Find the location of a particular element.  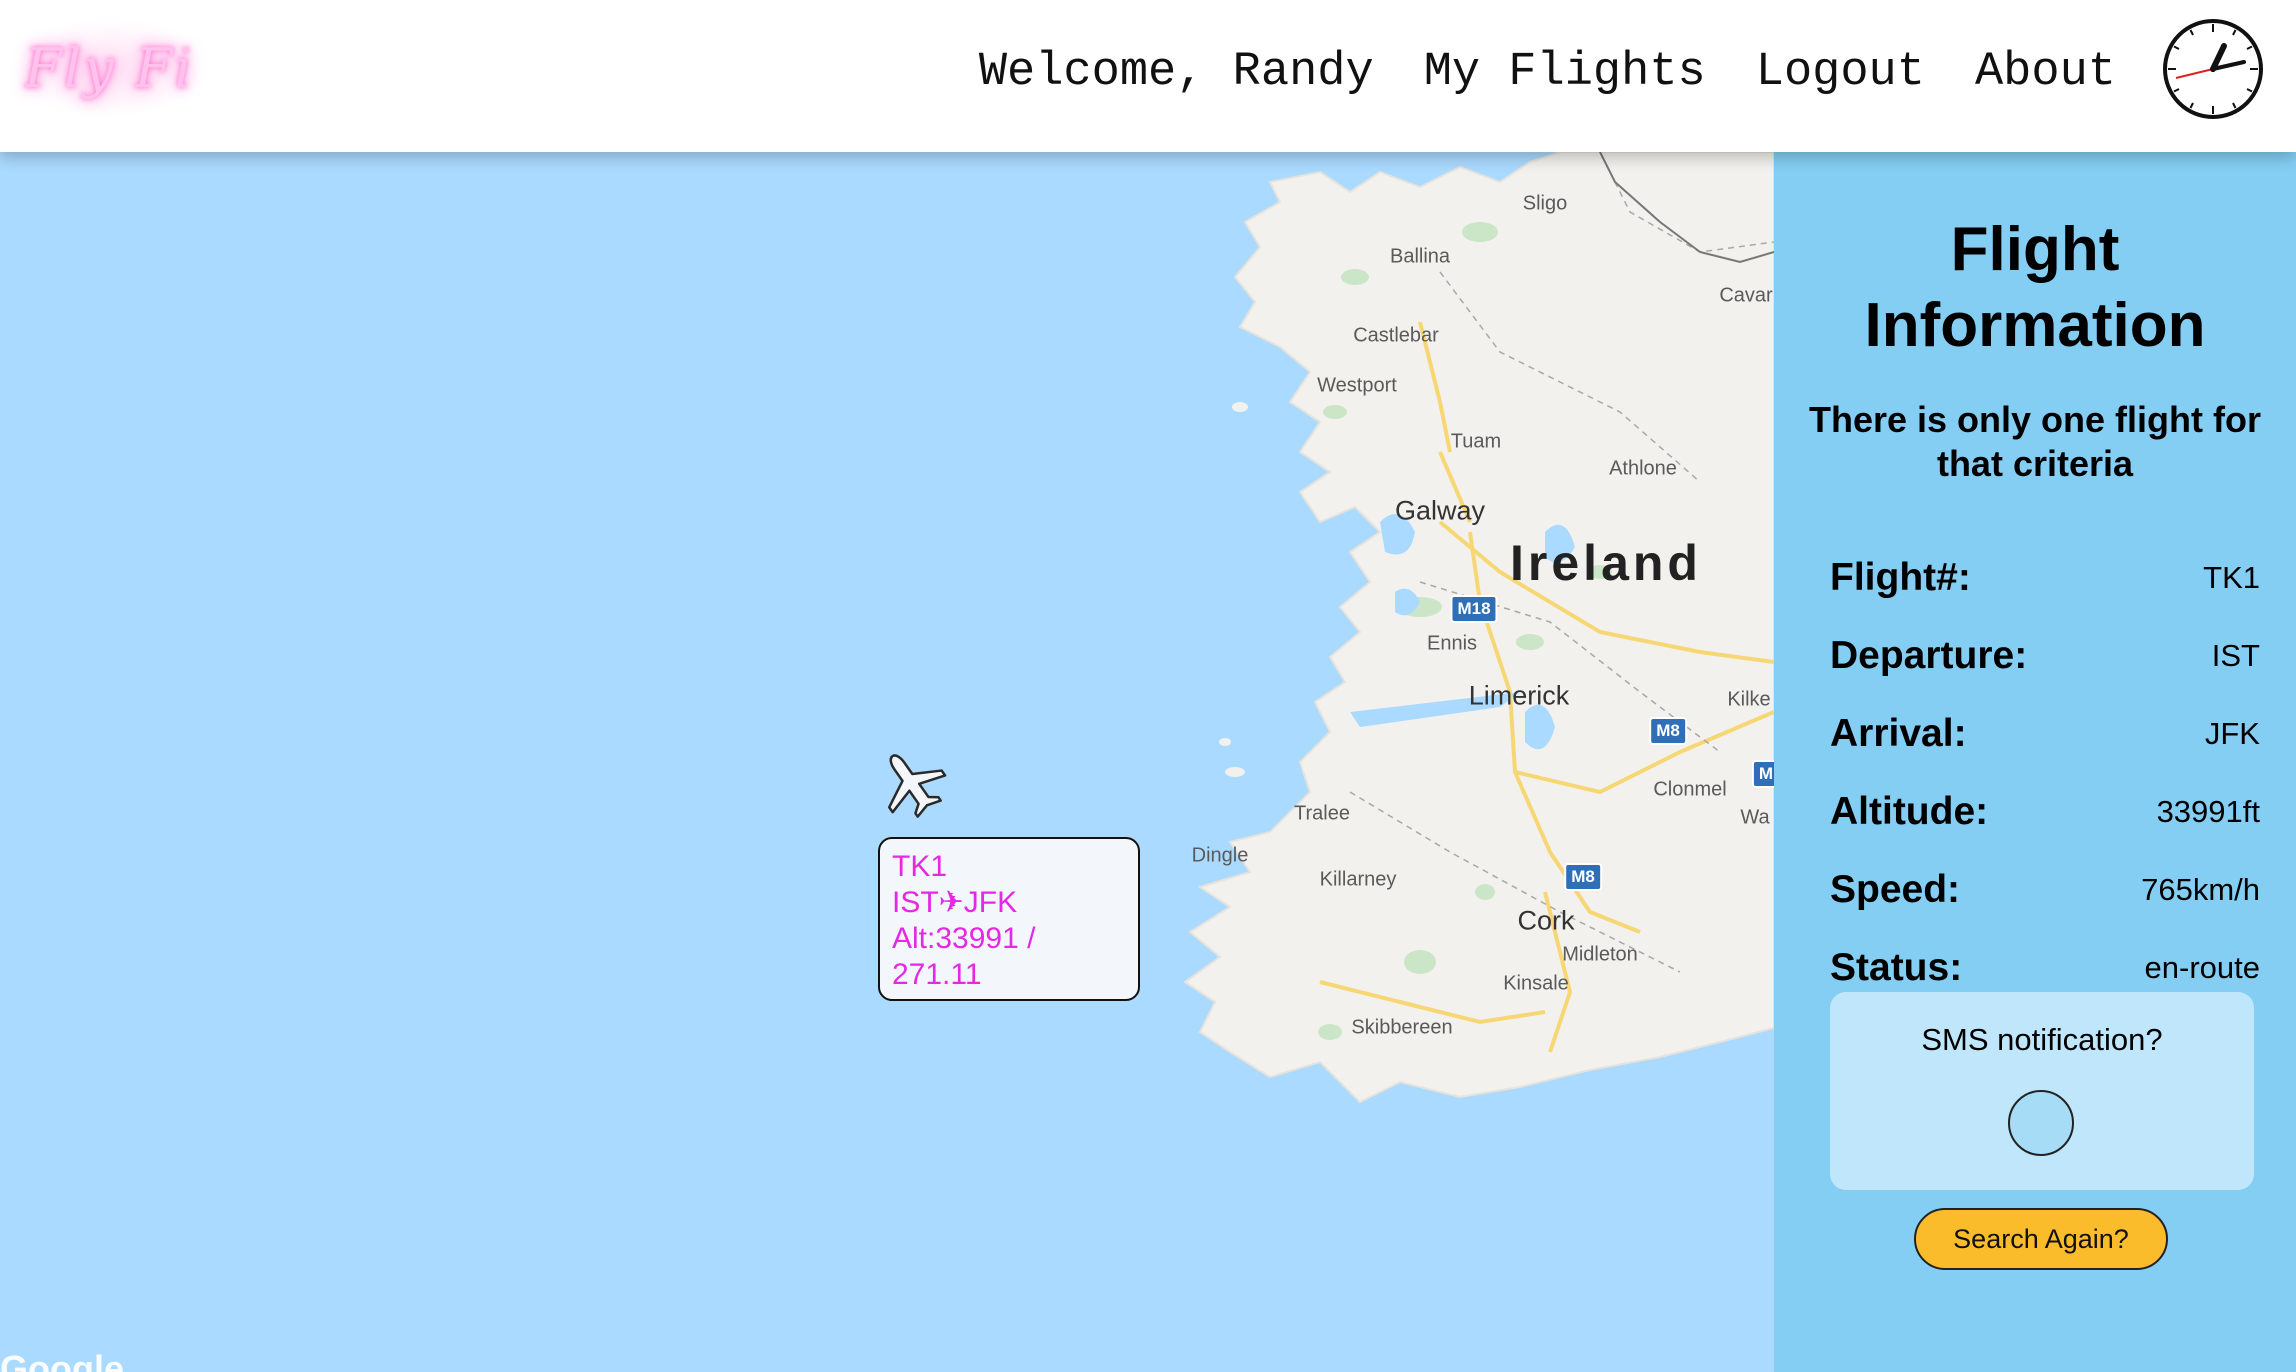

map-label-city: Cork is located at coordinates (1546, 920).